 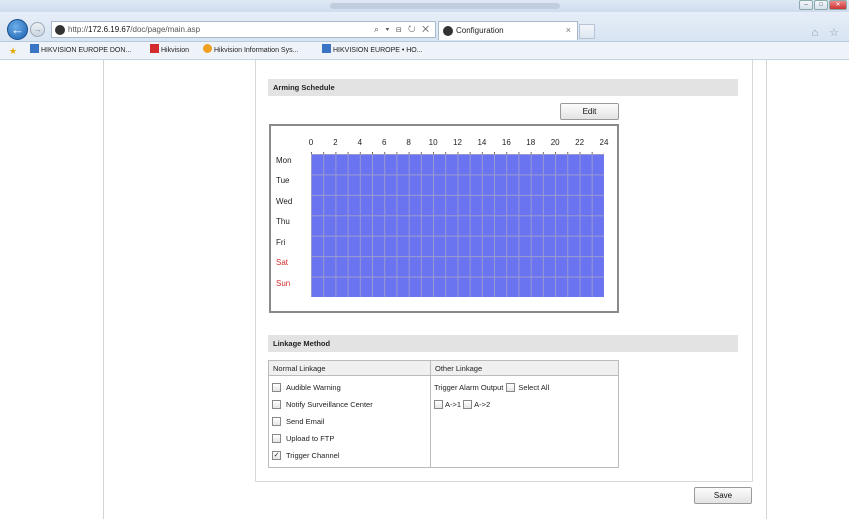 What do you see at coordinates (503, 87) in the screenshot?
I see `arming-schedule-header: Arming Schedule` at bounding box center [503, 87].